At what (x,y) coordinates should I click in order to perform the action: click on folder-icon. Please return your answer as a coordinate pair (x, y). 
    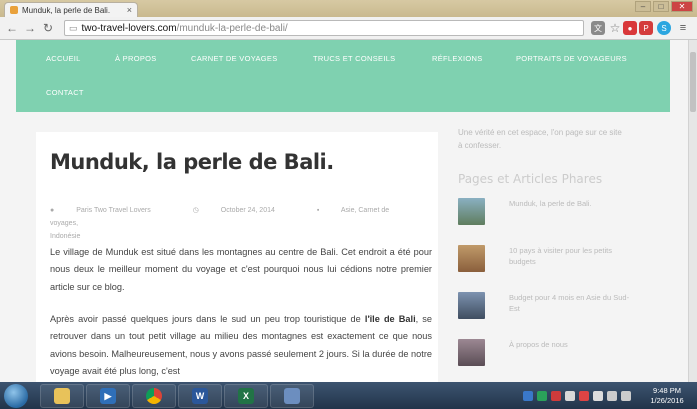
    Looking at the image, I should click on (62, 396).